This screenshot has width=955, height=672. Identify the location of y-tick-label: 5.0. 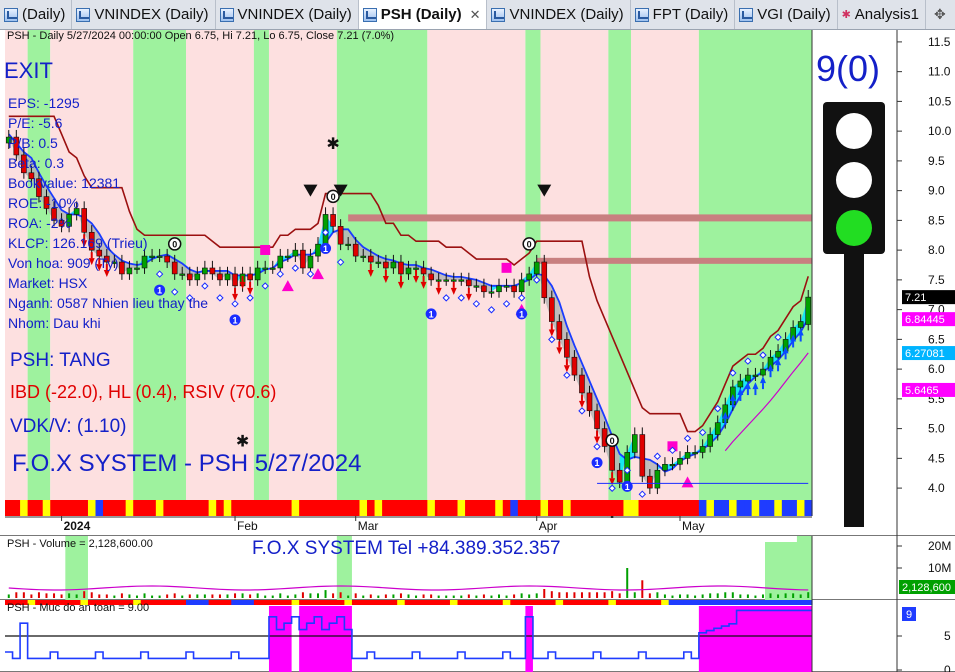
(936, 429).